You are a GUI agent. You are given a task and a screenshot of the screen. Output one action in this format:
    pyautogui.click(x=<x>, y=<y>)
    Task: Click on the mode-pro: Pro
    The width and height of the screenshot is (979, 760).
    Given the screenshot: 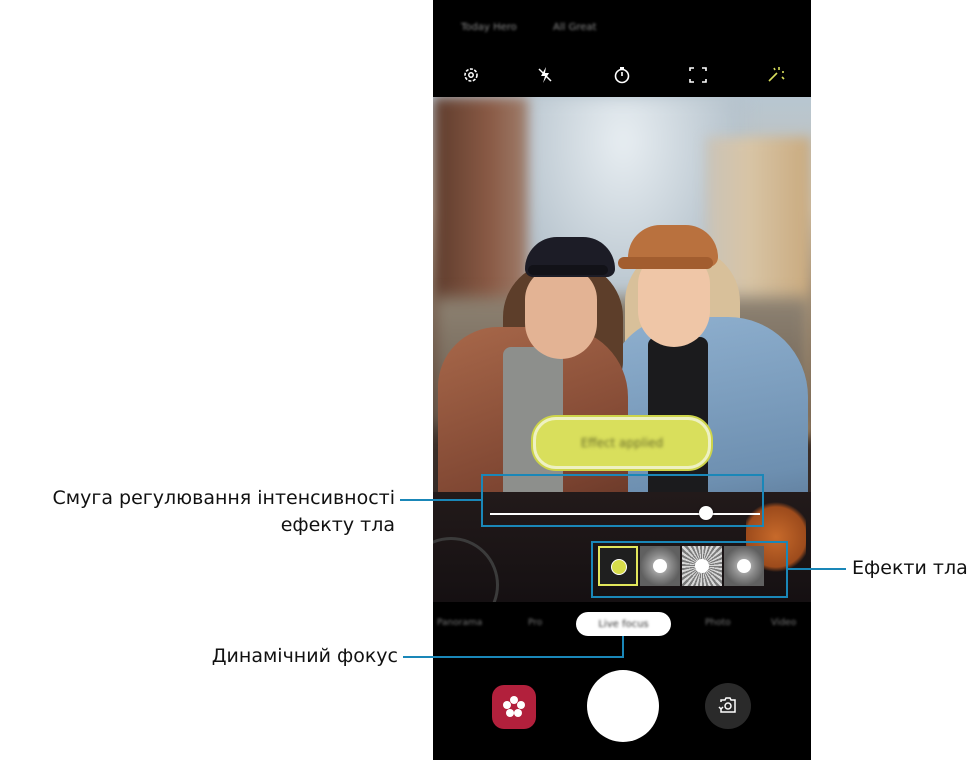 What is the action you would take?
    pyautogui.click(x=535, y=623)
    